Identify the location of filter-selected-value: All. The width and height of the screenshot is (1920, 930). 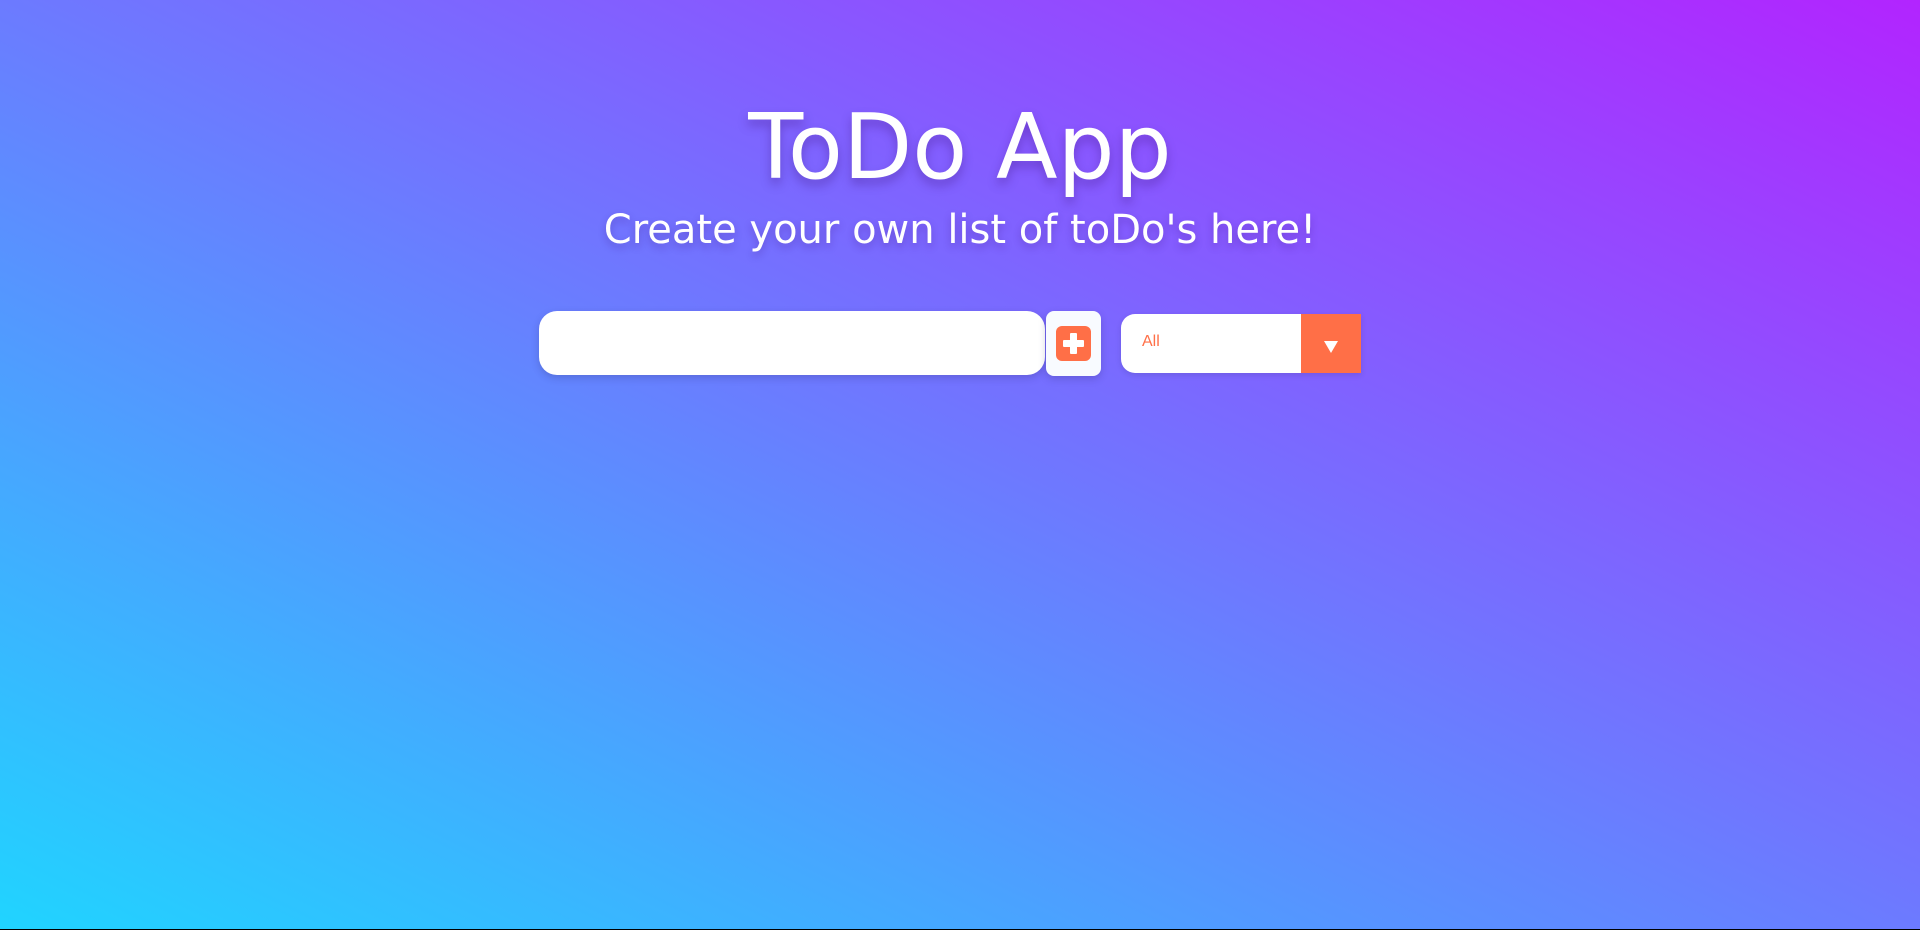
(1151, 341).